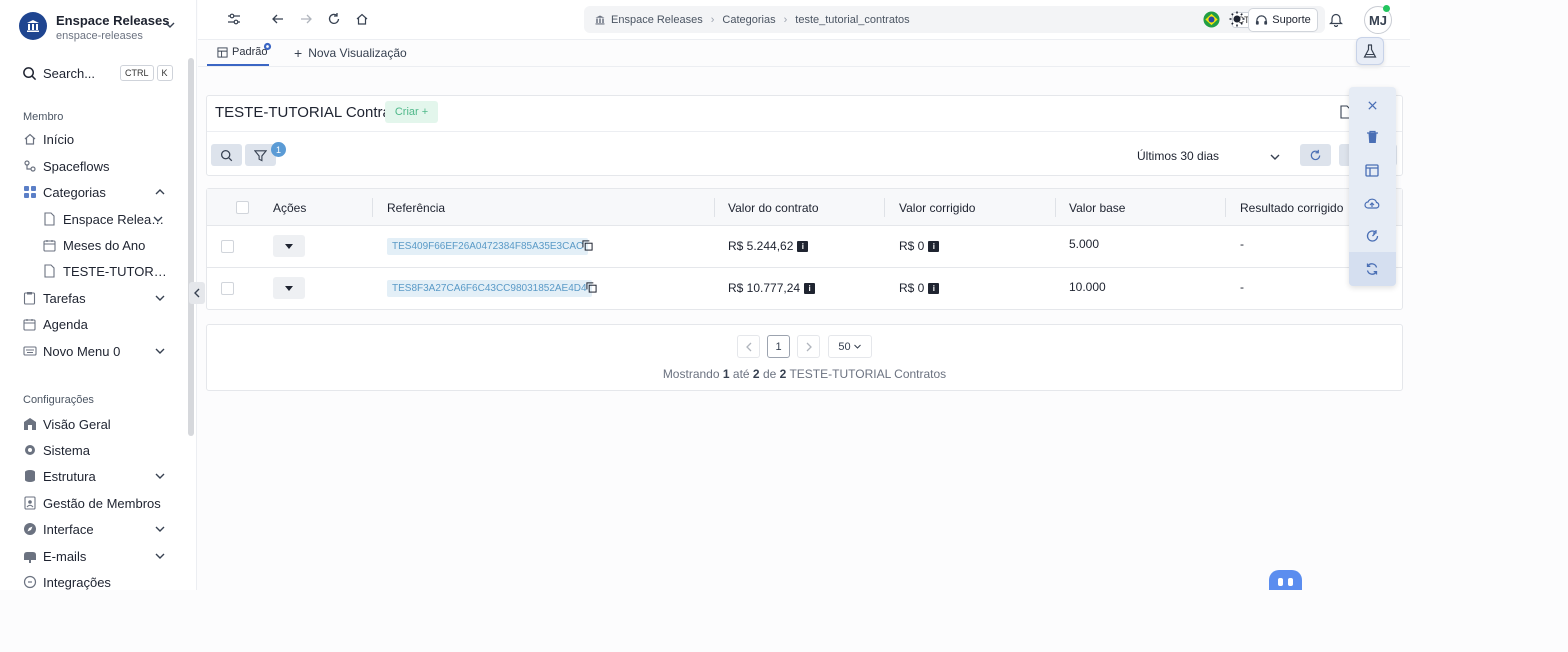  I want to click on chevron-left-icon, so click(197, 293).